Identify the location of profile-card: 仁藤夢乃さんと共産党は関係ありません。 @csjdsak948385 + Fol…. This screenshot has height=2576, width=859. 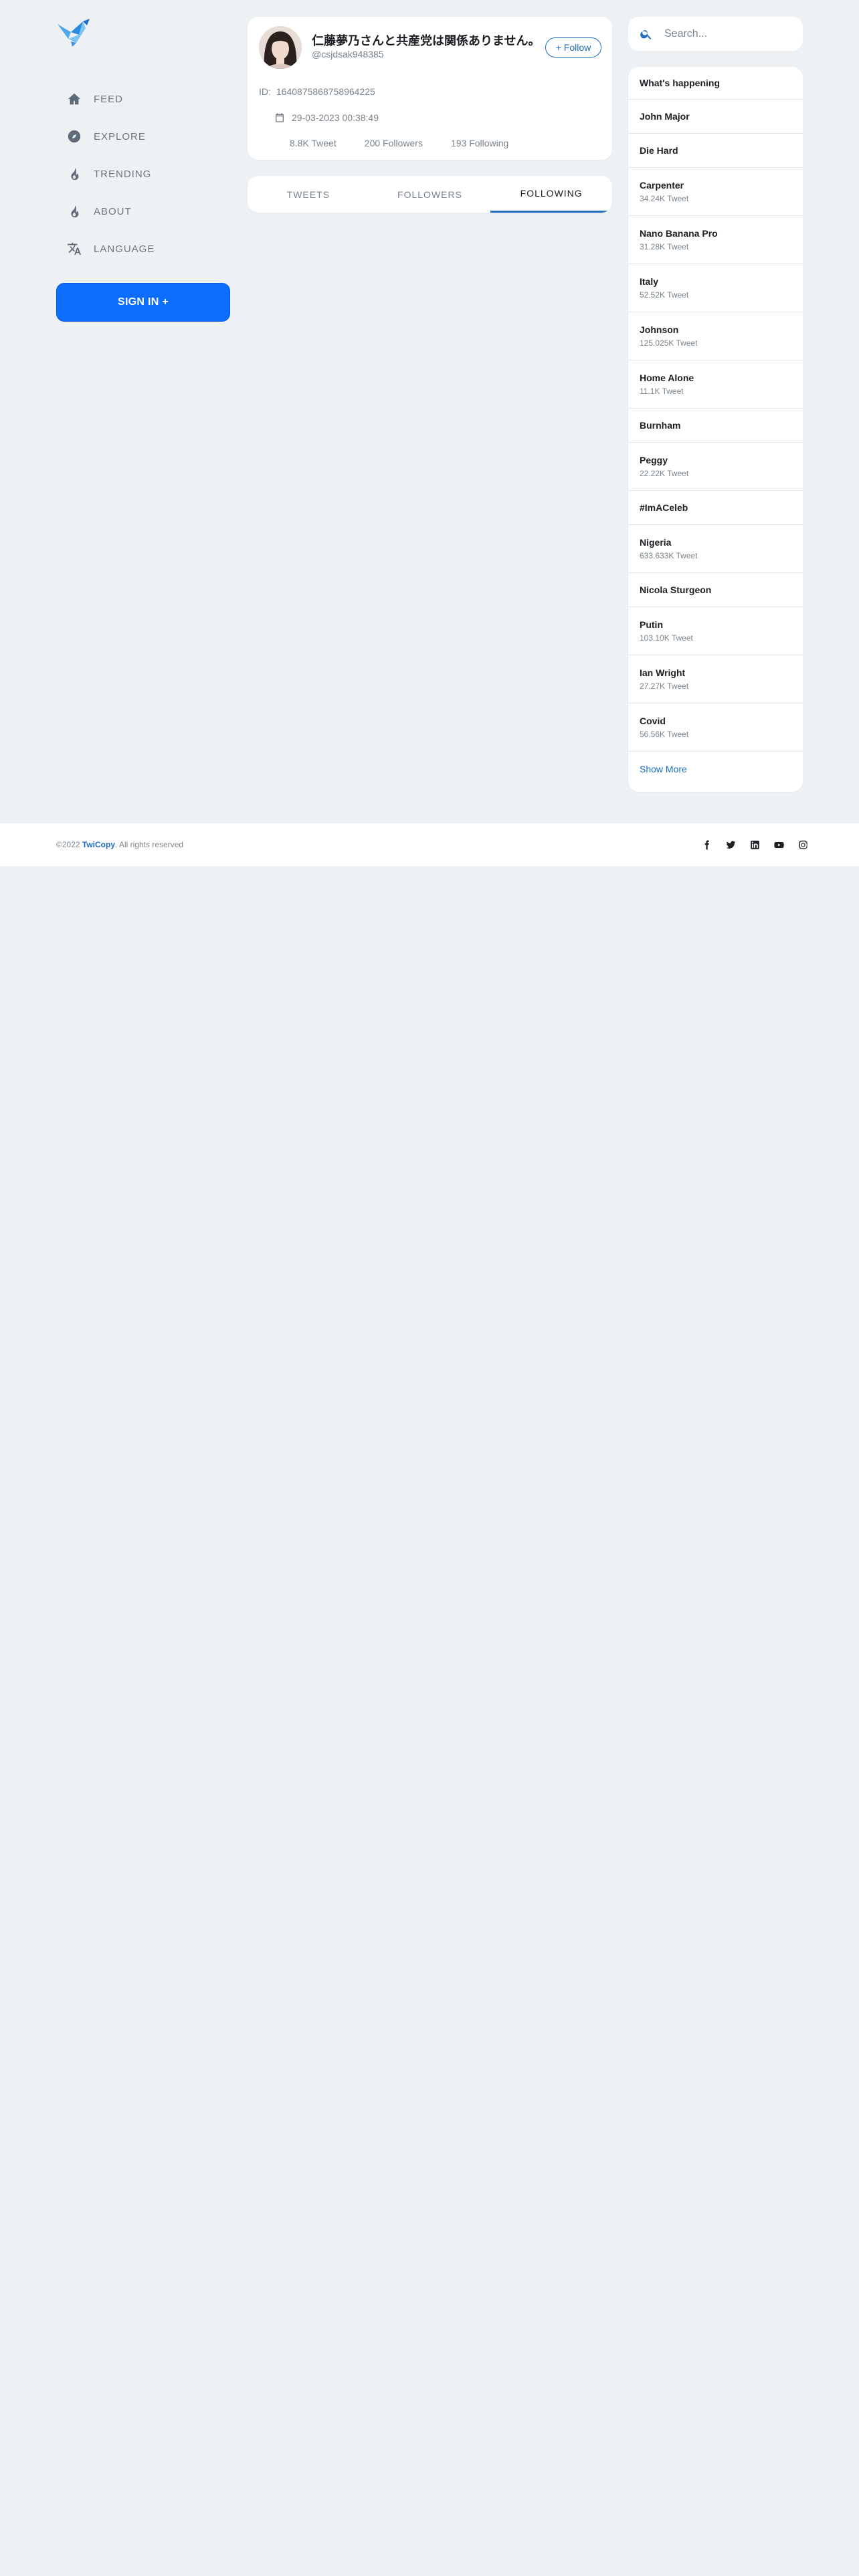
(430, 89).